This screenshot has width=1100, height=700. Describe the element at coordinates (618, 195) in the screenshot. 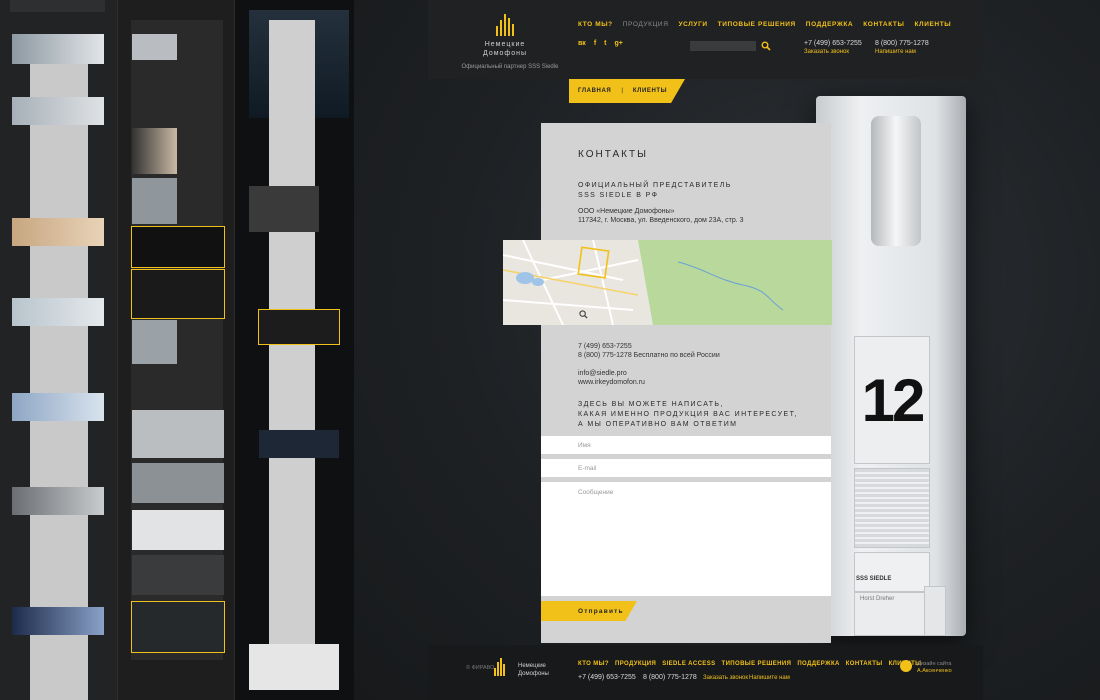

I see `representative-line2: SSS Siedle в РФ` at that location.